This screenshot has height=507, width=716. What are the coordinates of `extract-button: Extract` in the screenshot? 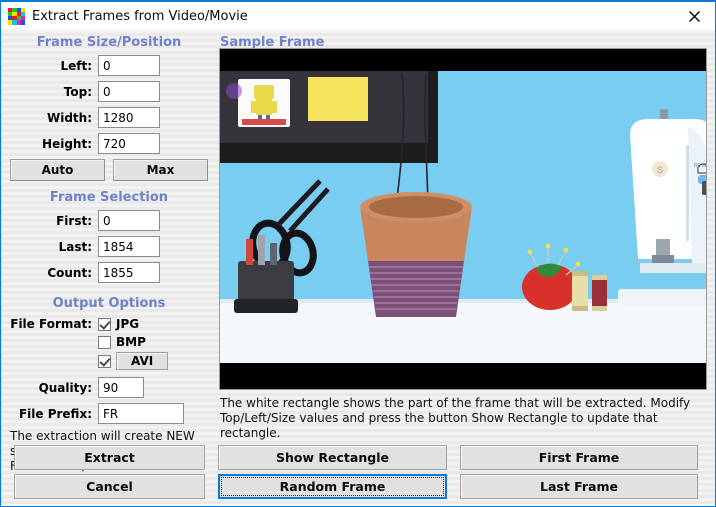 It's located at (109, 457).